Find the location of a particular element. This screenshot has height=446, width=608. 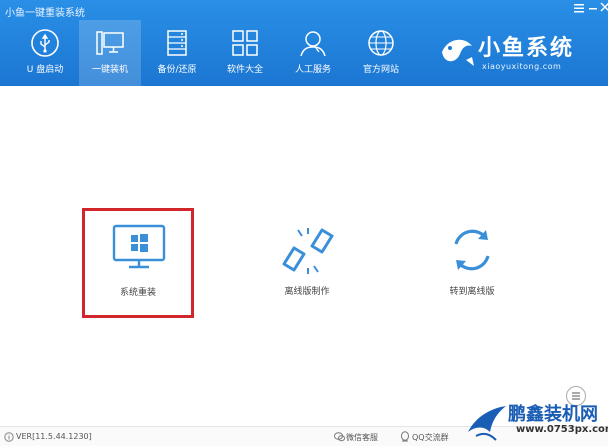

grid-icon is located at coordinates (245, 43).